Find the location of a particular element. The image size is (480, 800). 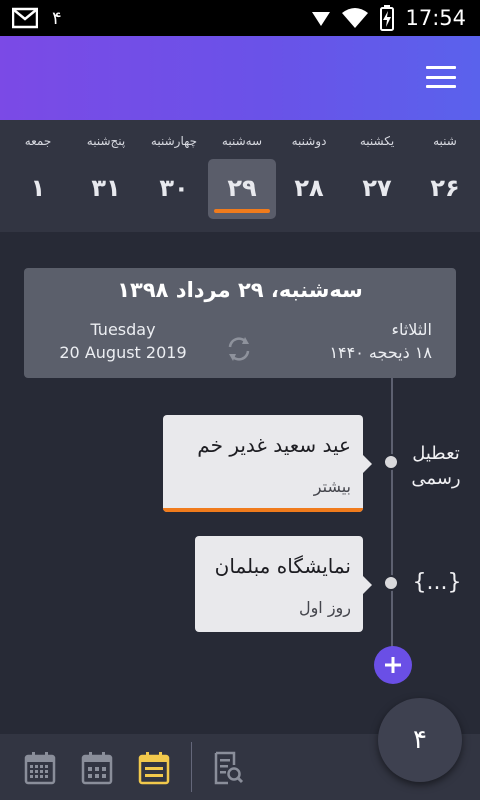

hijri-date: الثلاثاء ۱۸ ذیحجه ۱۴۴۰ is located at coordinates (362, 341).